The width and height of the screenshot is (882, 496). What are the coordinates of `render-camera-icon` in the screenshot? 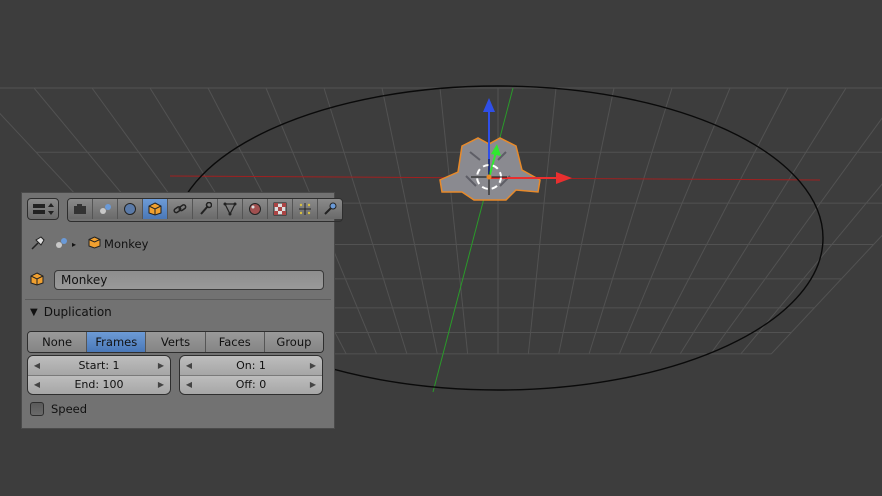 It's located at (80, 209).